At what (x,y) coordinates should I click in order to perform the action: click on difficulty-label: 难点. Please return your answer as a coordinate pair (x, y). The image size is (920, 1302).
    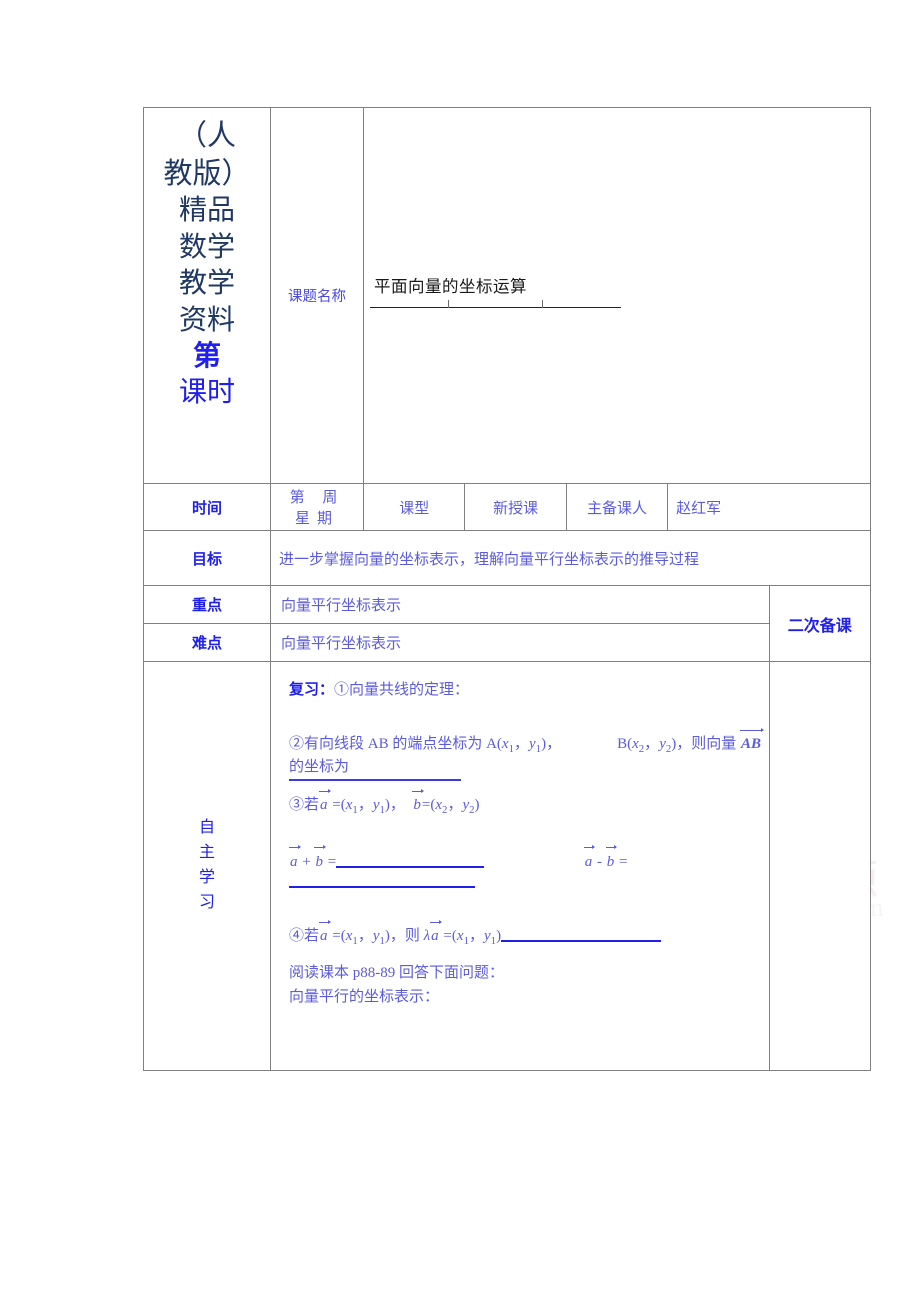
    Looking at the image, I should click on (207, 642).